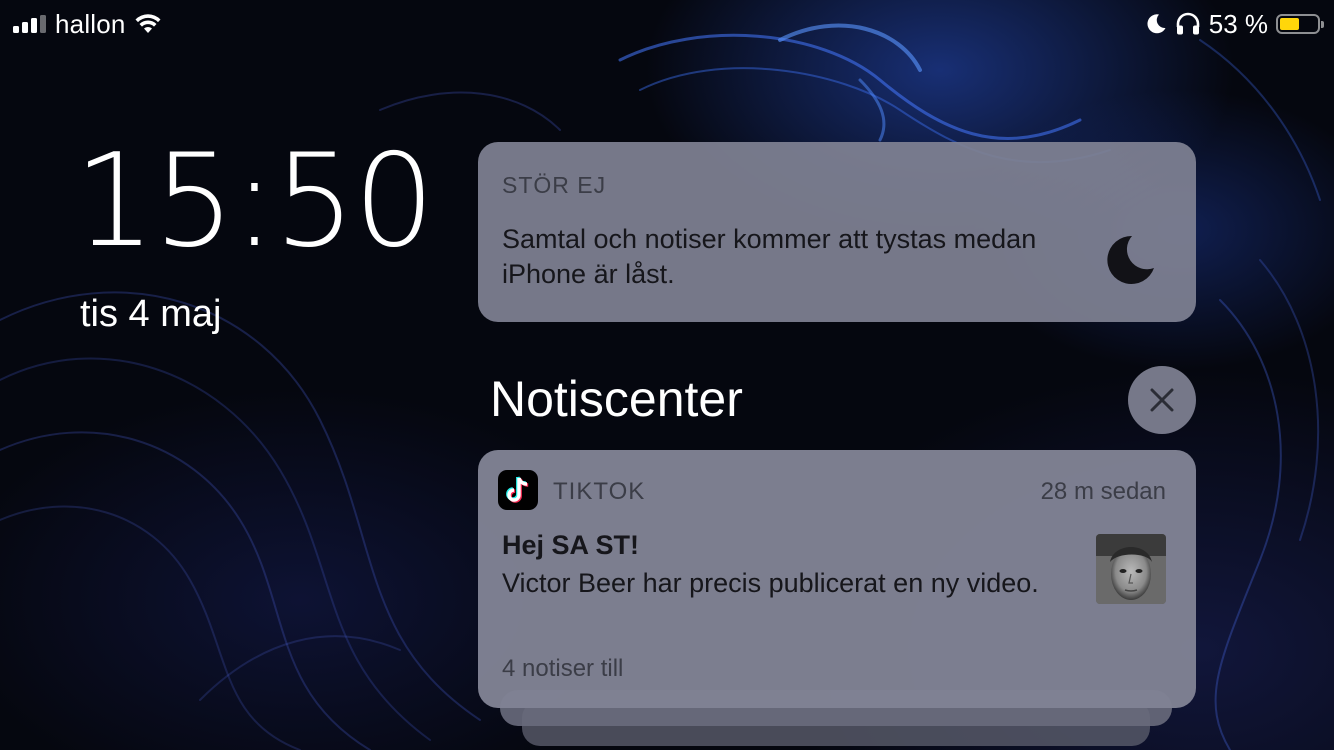 The height and width of the screenshot is (750, 1334). What do you see at coordinates (518, 490) in the screenshot?
I see `tiktok-logo-icon` at bounding box center [518, 490].